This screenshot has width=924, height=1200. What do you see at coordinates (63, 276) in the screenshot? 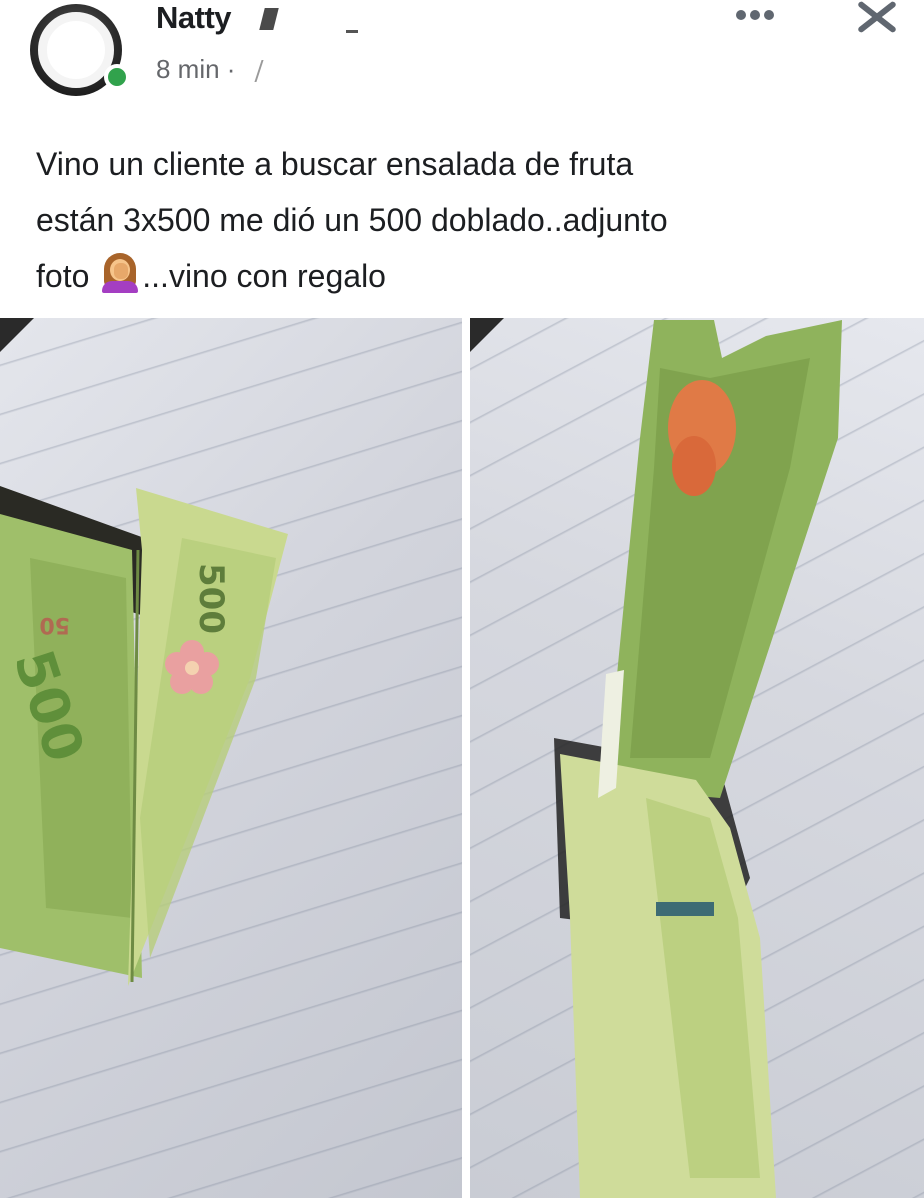
I see `caption-text: foto` at bounding box center [63, 276].